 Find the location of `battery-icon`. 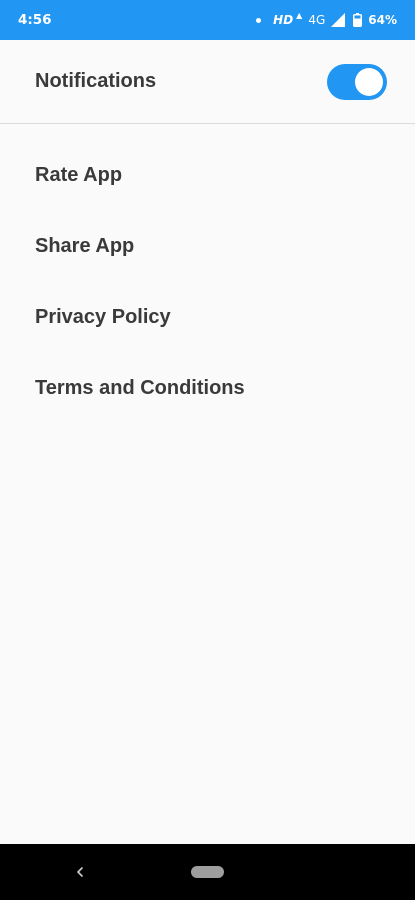

battery-icon is located at coordinates (358, 20).